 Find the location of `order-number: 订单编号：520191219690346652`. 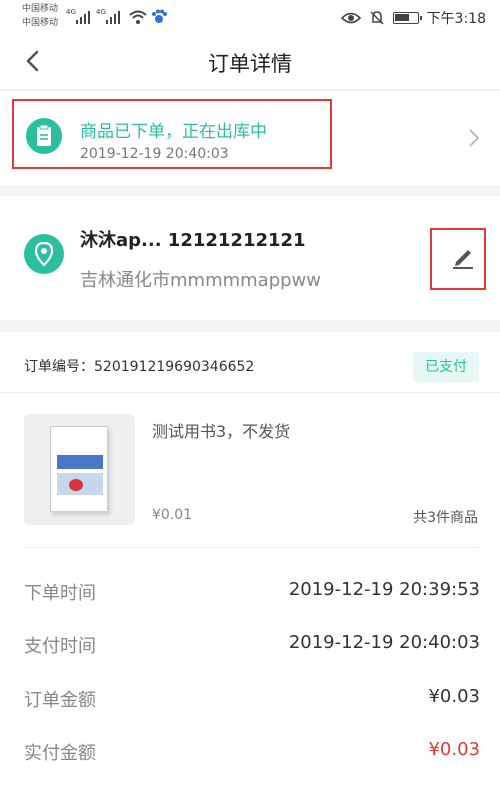

order-number: 订单编号：520191219690346652 is located at coordinates (139, 366).